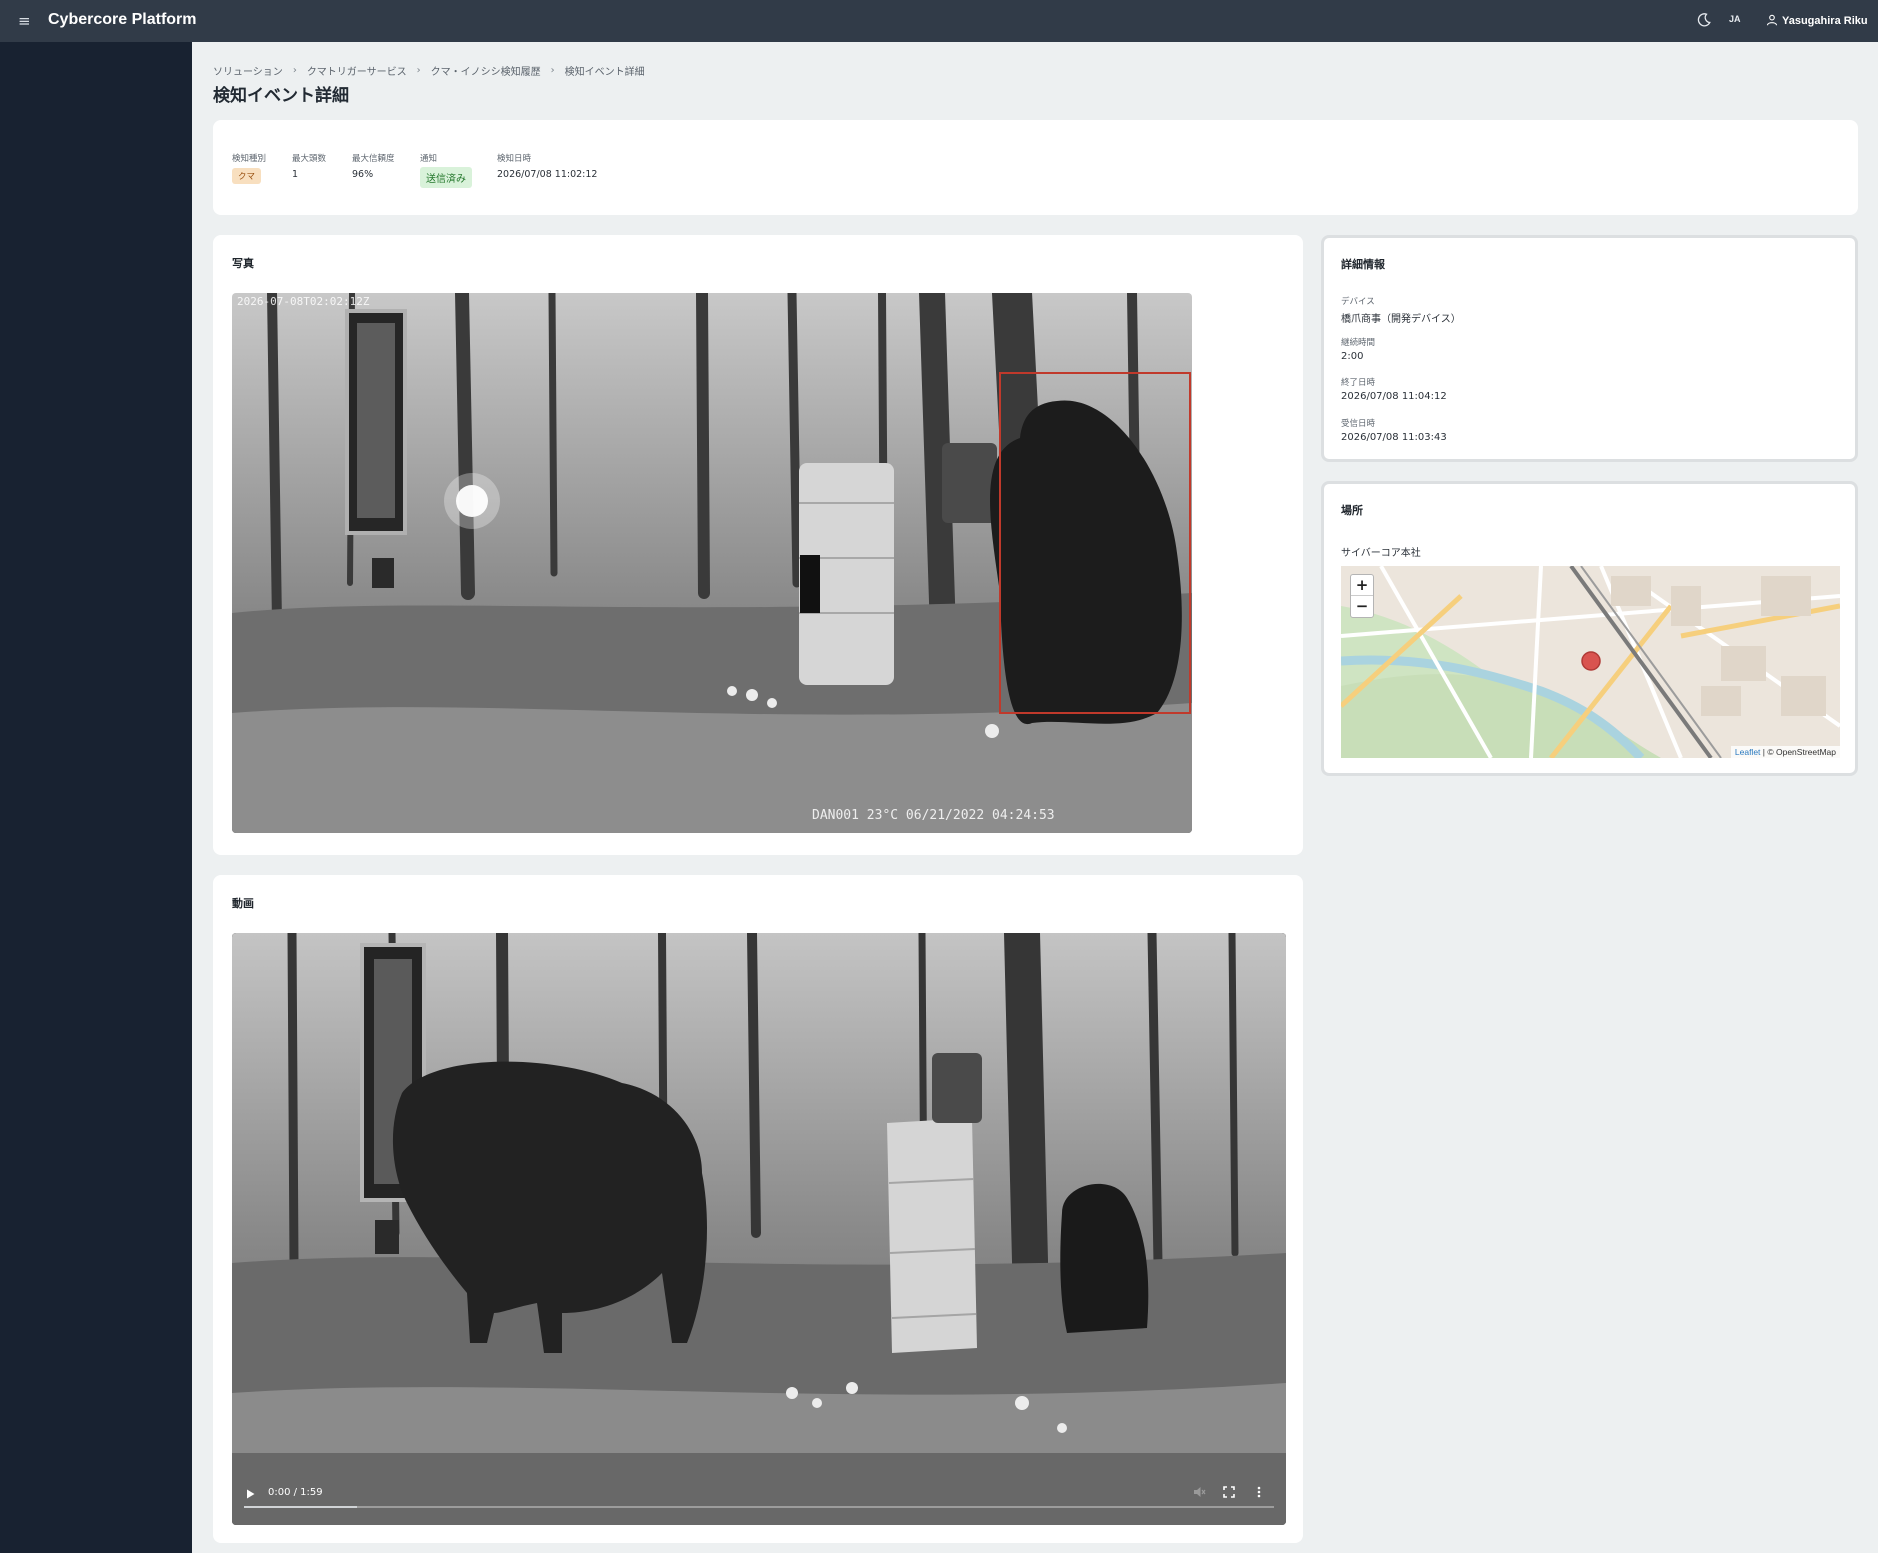  I want to click on received-time-value: 2026/07/08 11:03:43, so click(1394, 437).